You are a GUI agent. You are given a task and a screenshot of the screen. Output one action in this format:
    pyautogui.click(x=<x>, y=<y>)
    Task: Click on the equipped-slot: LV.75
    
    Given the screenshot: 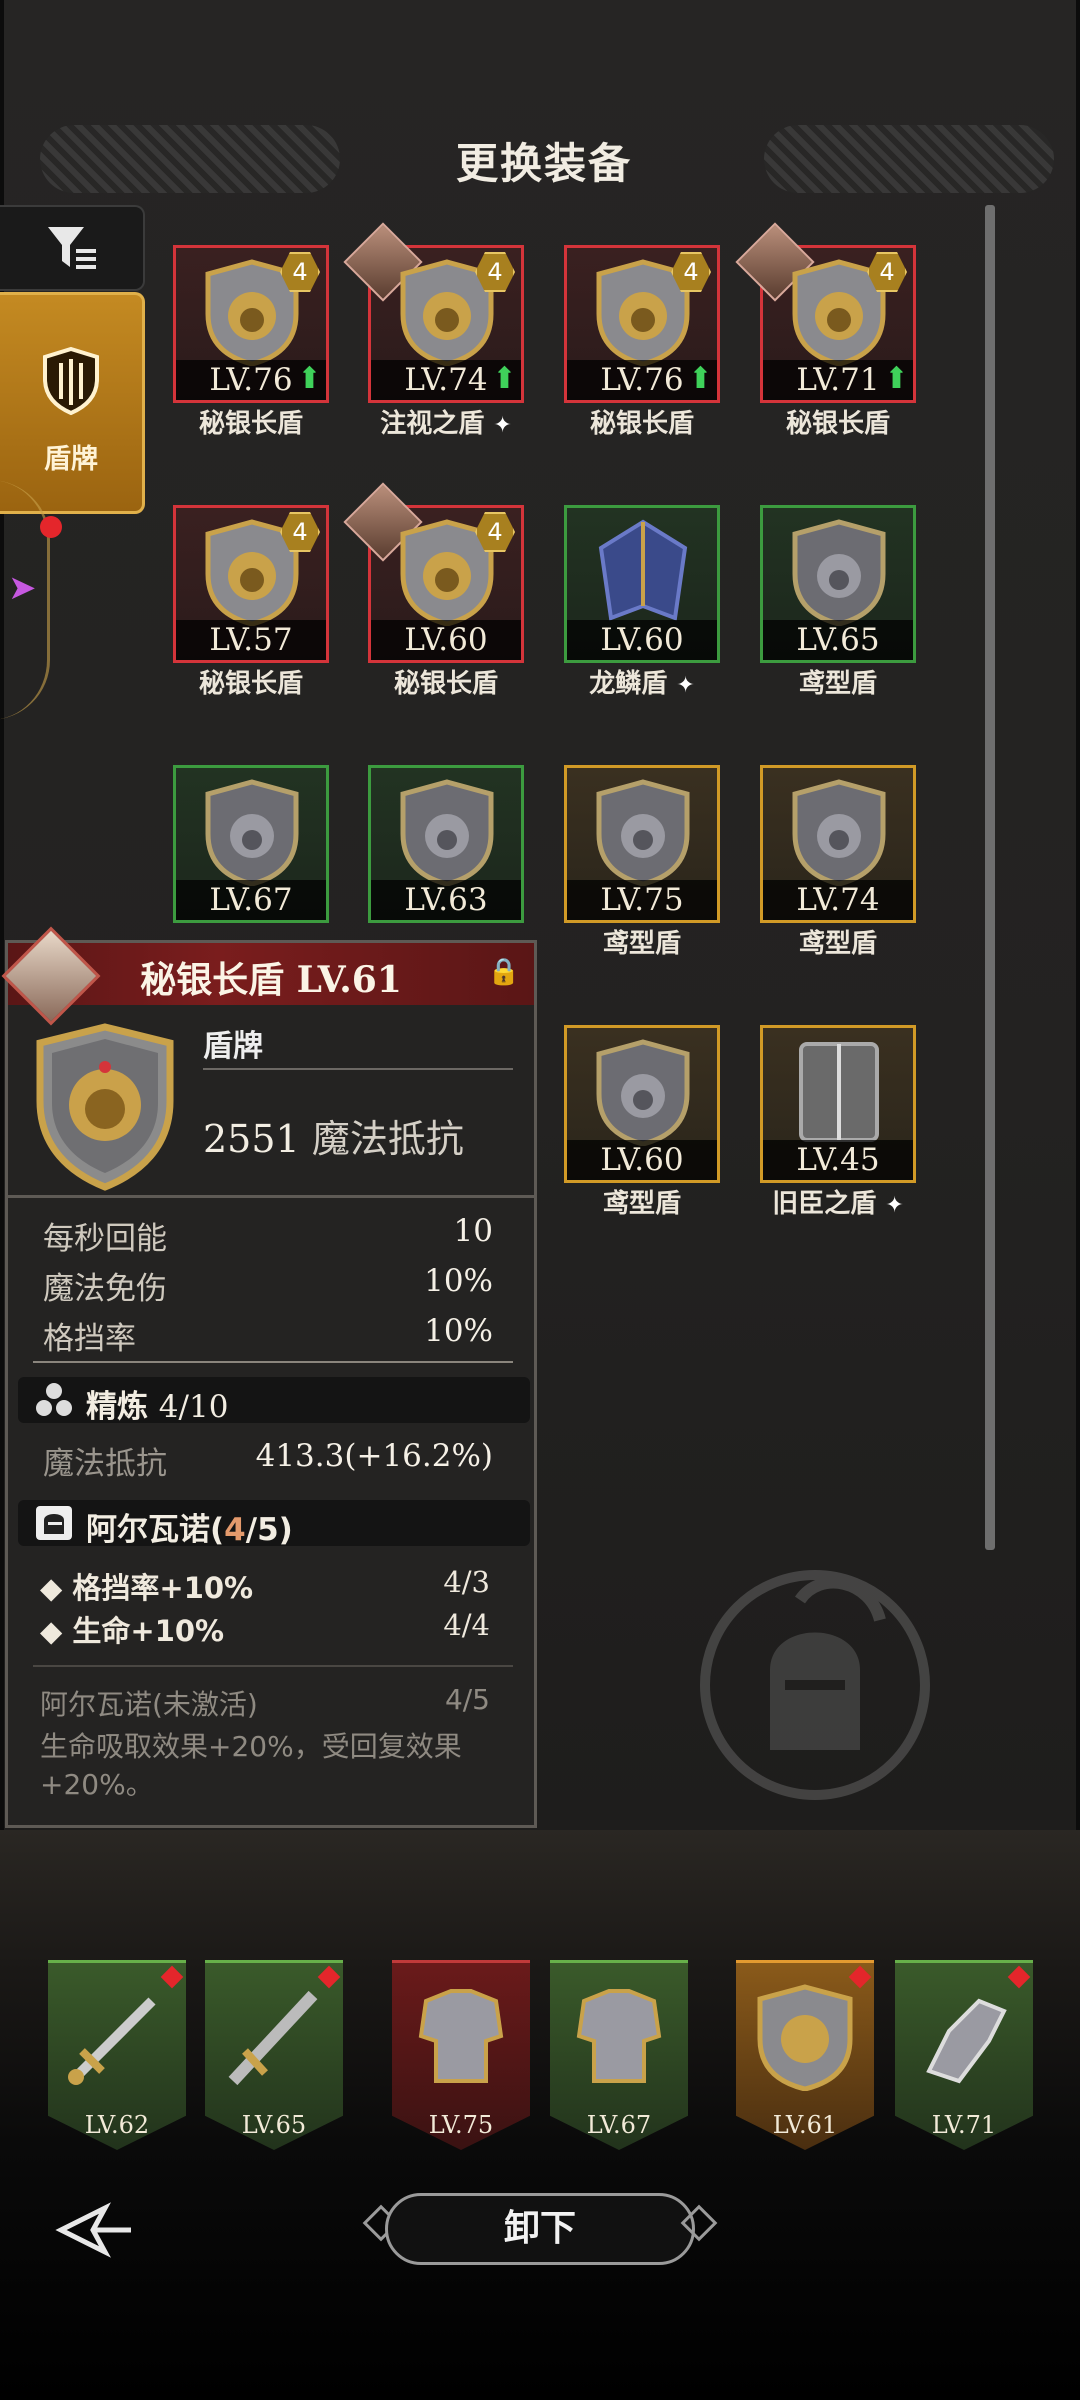 What is the action you would take?
    pyautogui.click(x=461, y=2055)
    